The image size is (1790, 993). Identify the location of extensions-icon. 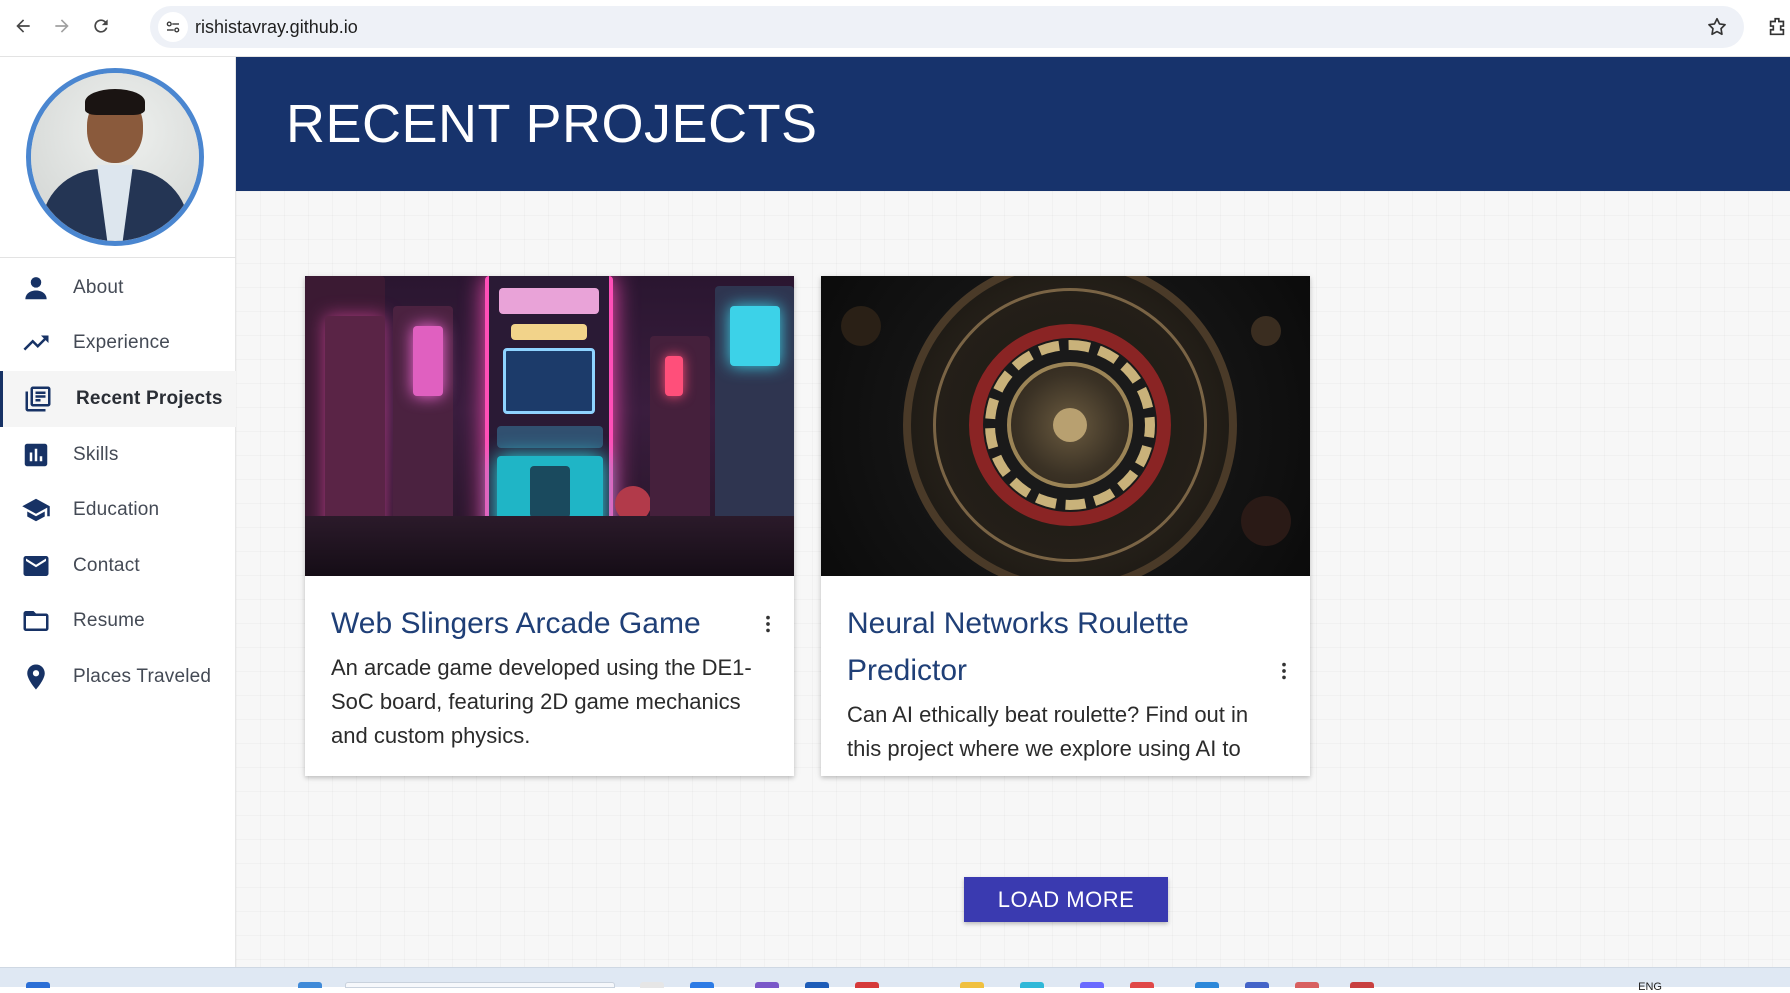
(1777, 27).